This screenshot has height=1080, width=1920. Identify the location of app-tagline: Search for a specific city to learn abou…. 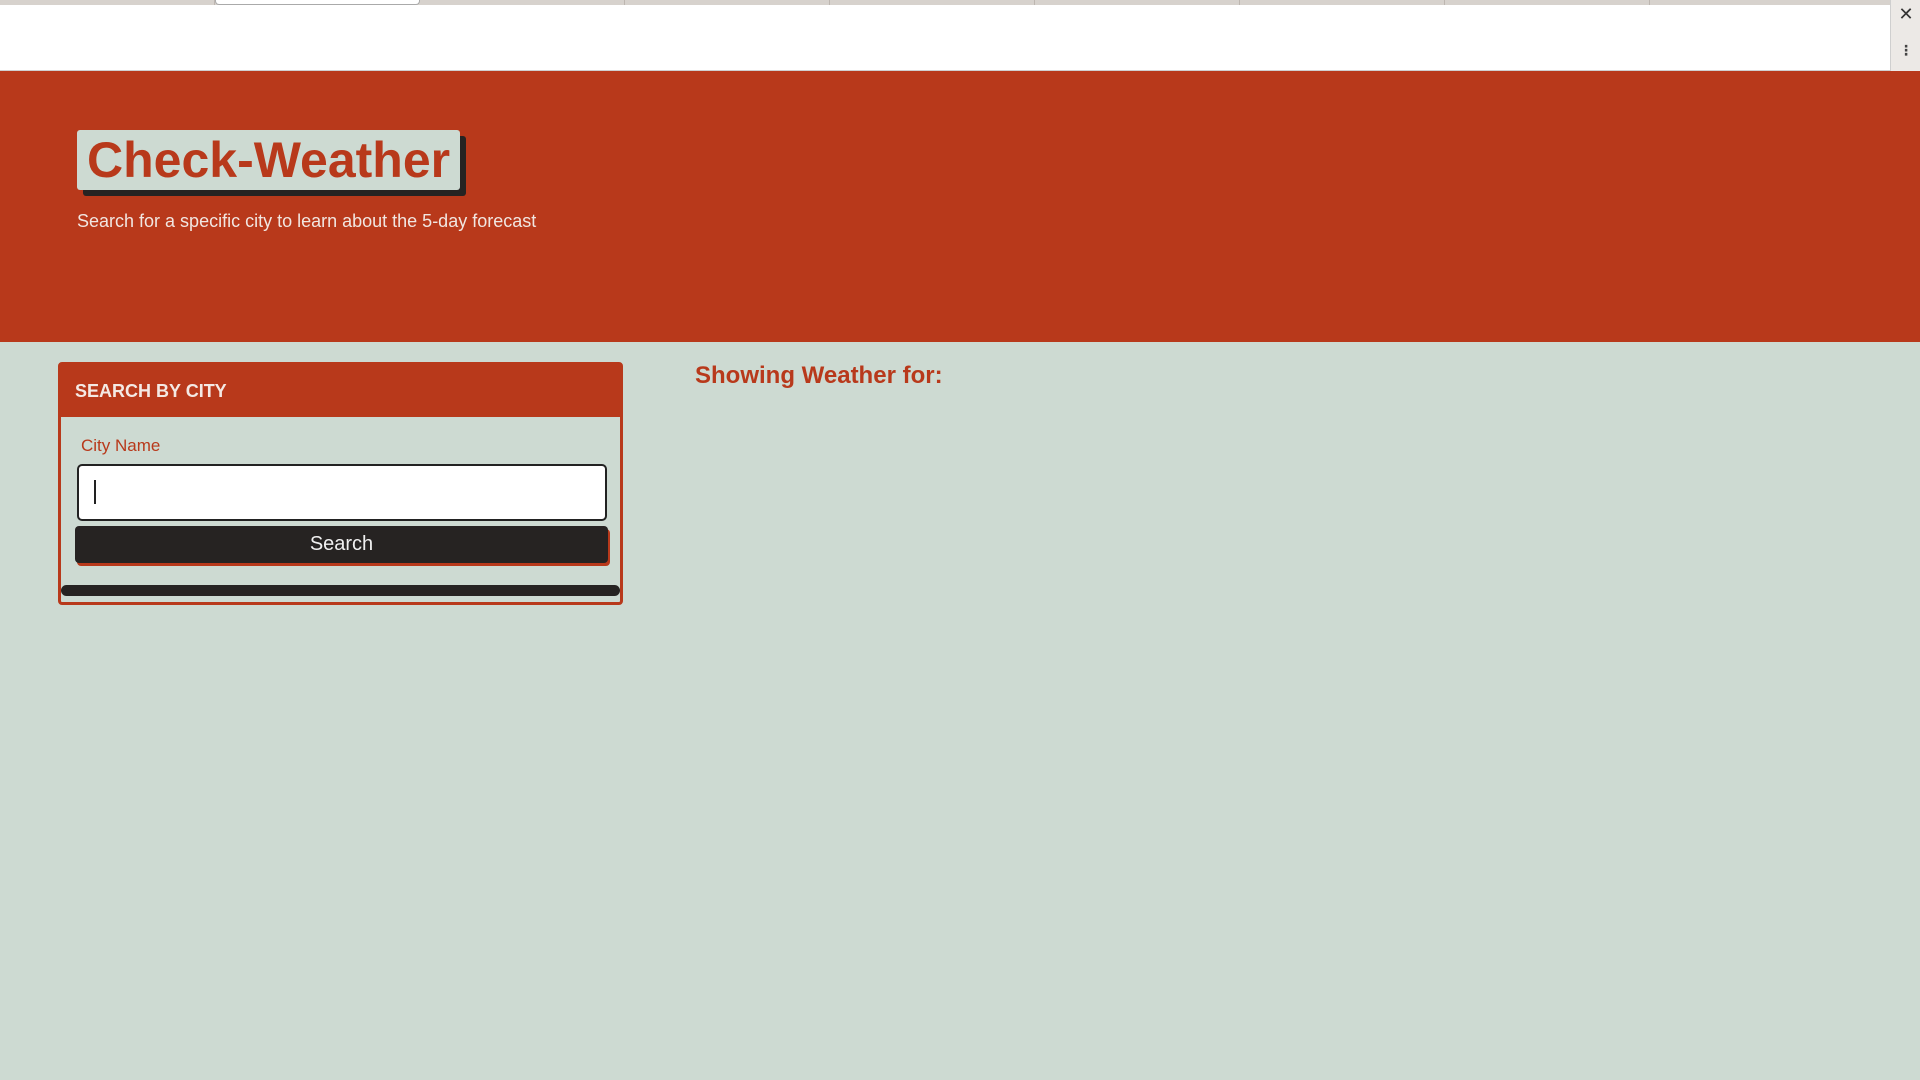
(307, 221).